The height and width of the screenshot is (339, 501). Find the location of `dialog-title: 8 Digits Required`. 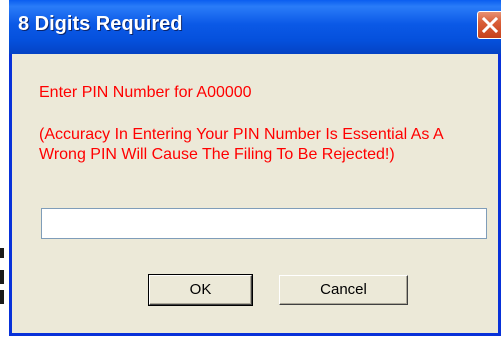

dialog-title: 8 Digits Required is located at coordinates (100, 24).